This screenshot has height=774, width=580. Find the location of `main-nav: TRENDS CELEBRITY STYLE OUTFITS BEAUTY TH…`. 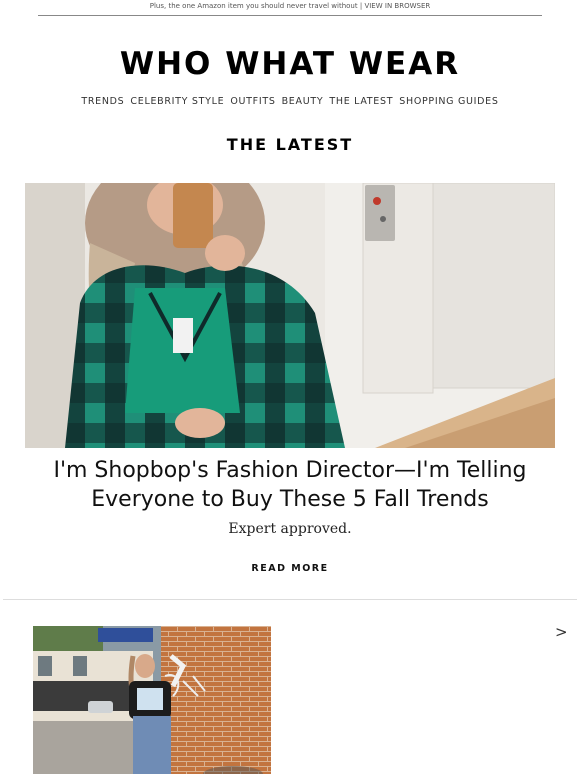

main-nav: TRENDS CELEBRITY STYLE OUTFITS BEAUTY TH… is located at coordinates (290, 101).